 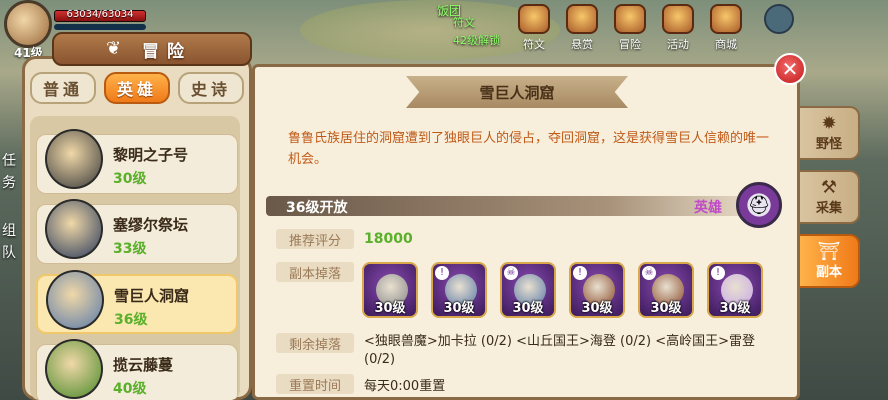 What do you see at coordinates (529, 149) in the screenshot?
I see `dungeon-description: 鲁鲁氏族居住的洞窟遭到了独眼巨人的侵占，夺回洞窟，这是获得雪巨人信赖的唯一机会。` at bounding box center [529, 149].